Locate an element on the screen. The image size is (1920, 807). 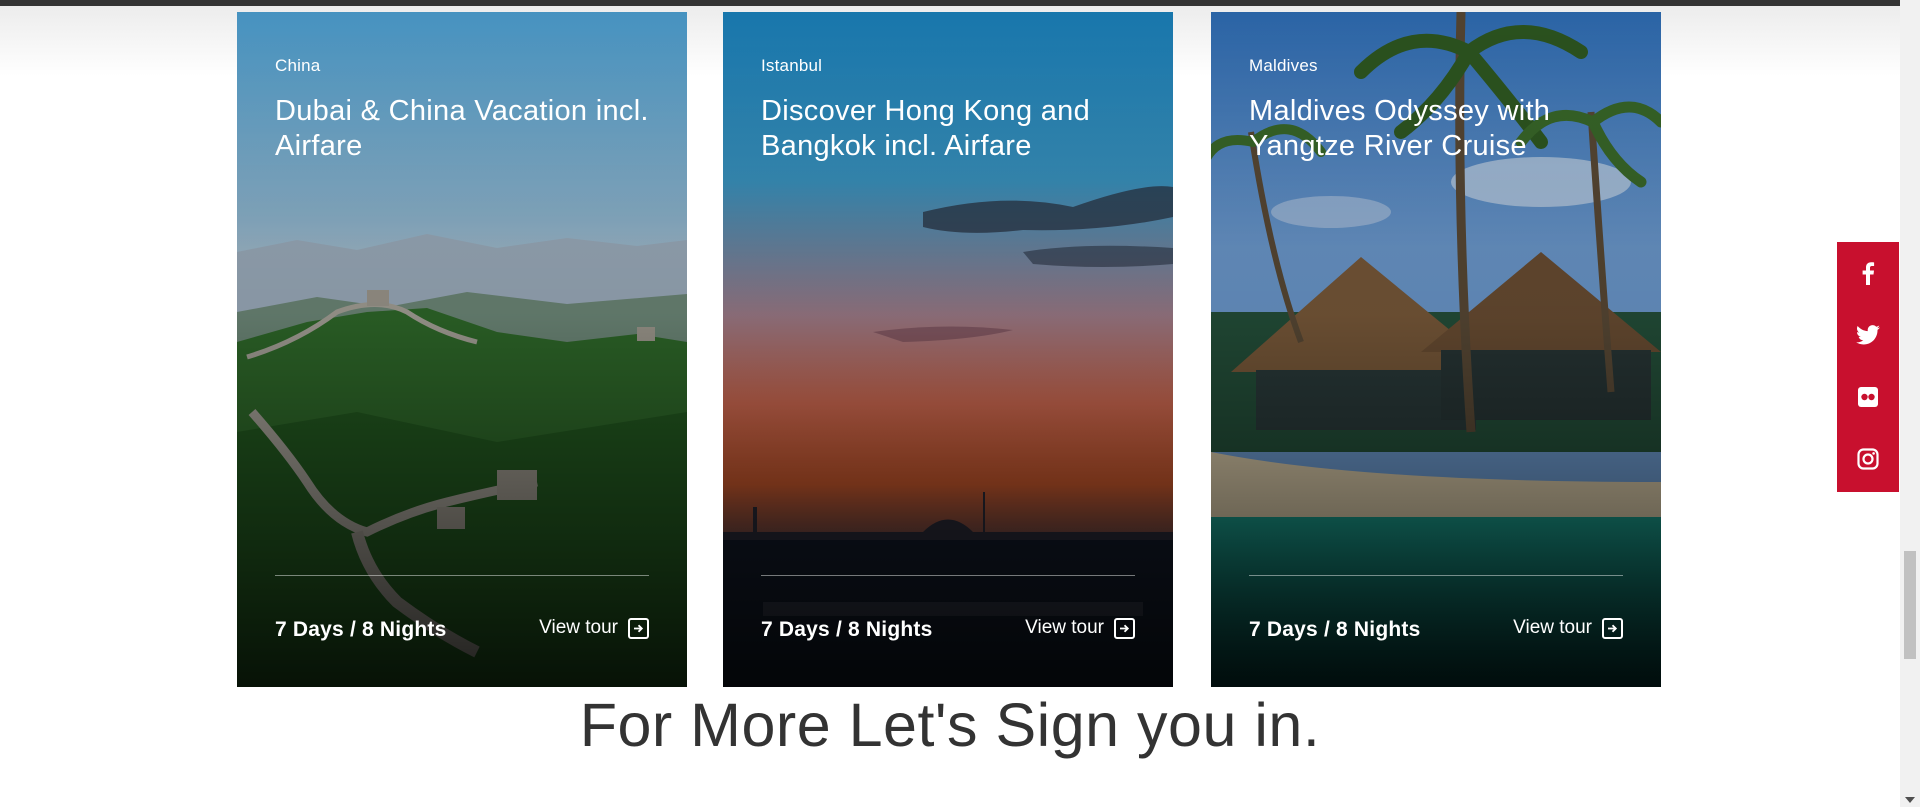
twitter-icon is located at coordinates (1868, 335).